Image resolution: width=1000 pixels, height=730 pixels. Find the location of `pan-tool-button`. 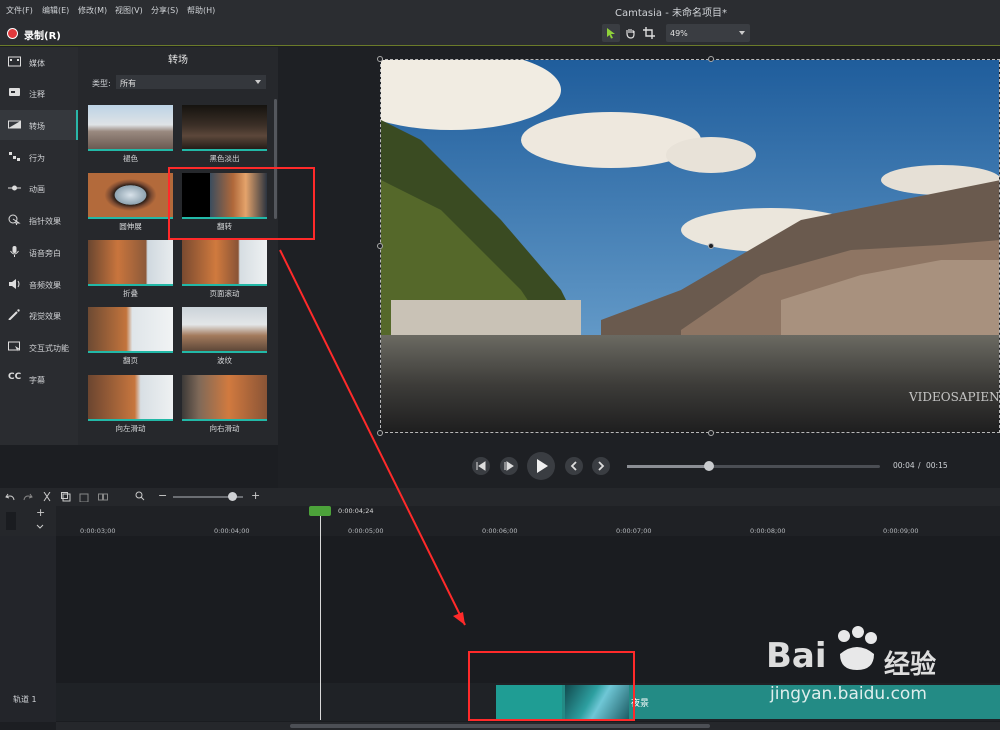

pan-tool-button is located at coordinates (630, 33).